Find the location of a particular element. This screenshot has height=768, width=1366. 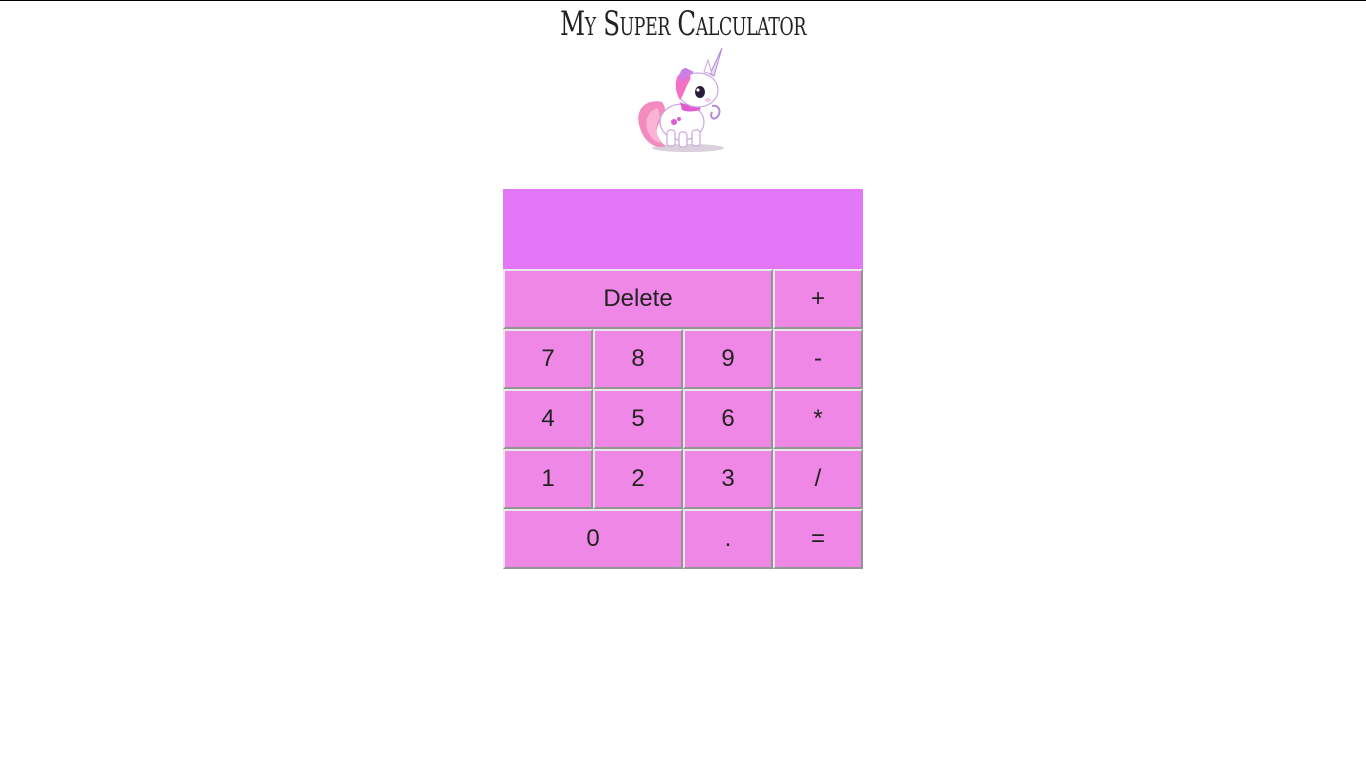

divide-button: / is located at coordinates (818, 479).